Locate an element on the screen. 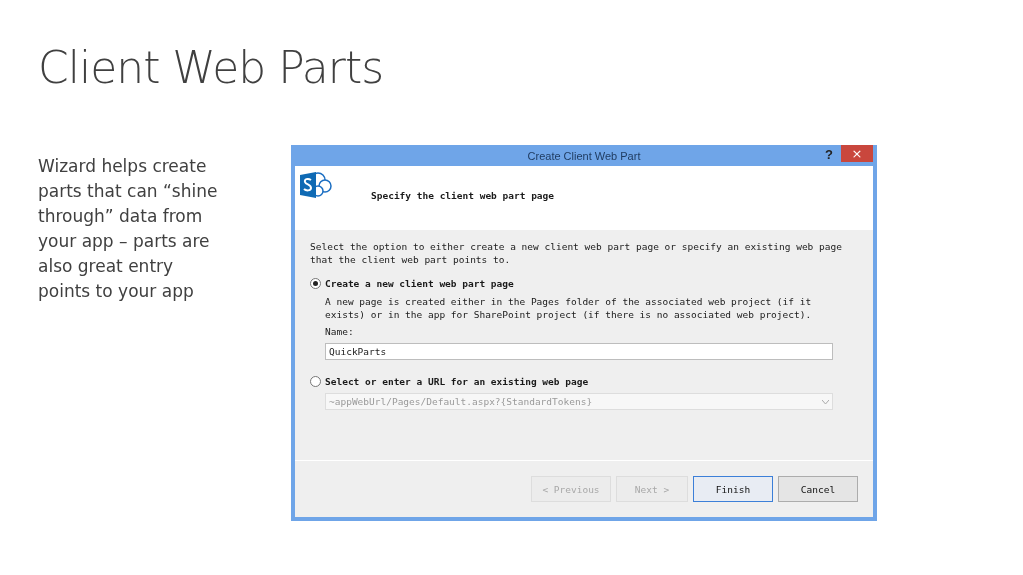 The width and height of the screenshot is (1023, 575). name-input-field: QuickParts is located at coordinates (579, 351).